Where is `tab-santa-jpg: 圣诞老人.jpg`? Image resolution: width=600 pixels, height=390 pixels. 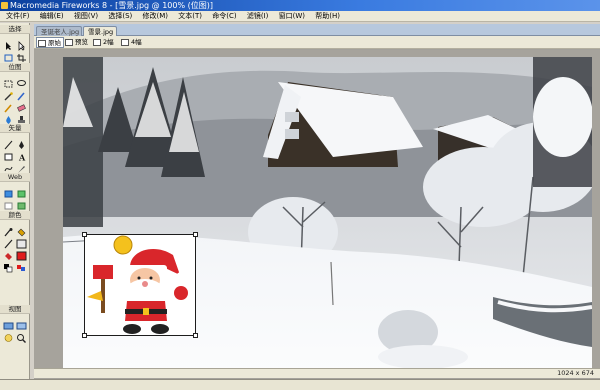
tab-santa-jpg: 圣诞老人.jpg is located at coordinates (59, 31).